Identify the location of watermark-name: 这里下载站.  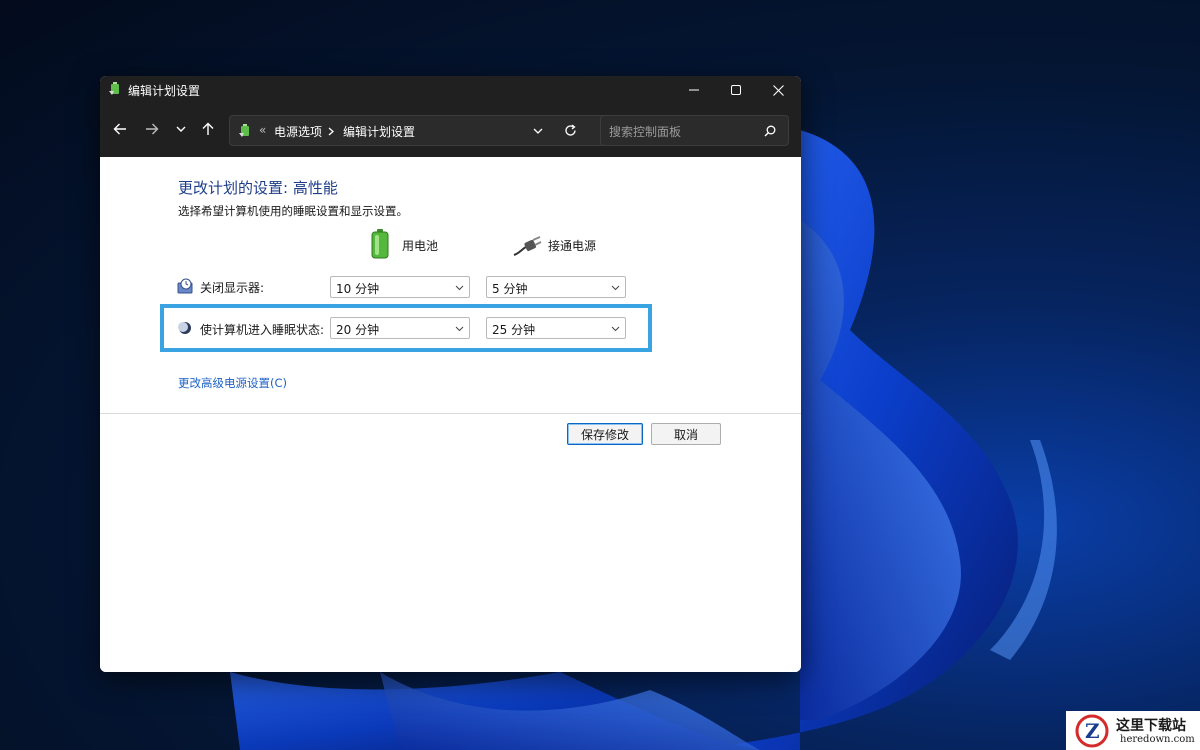
(1151, 726).